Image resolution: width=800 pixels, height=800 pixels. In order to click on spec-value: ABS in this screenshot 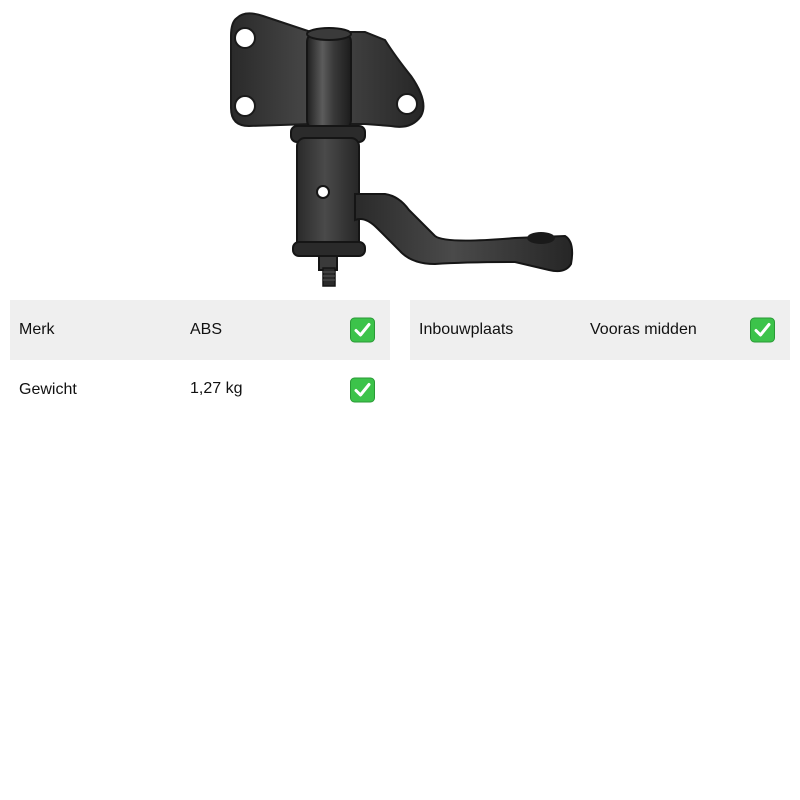, I will do `click(206, 329)`.